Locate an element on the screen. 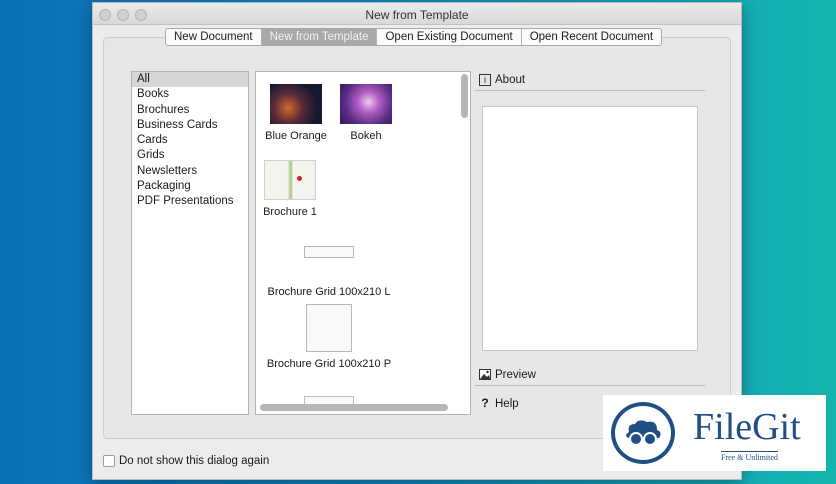 Image resolution: width=836 pixels, height=484 pixels. do-not-show-again-checkbox is located at coordinates (109, 461).